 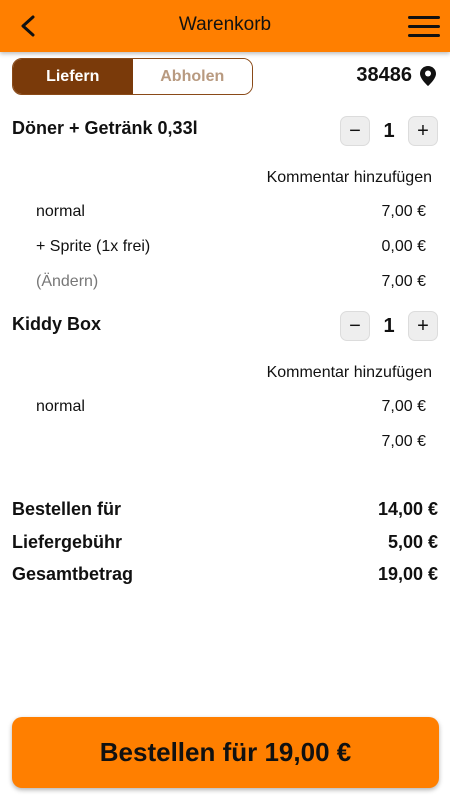 I want to click on cart-item-name: Kiddy Box, so click(x=57, y=324).